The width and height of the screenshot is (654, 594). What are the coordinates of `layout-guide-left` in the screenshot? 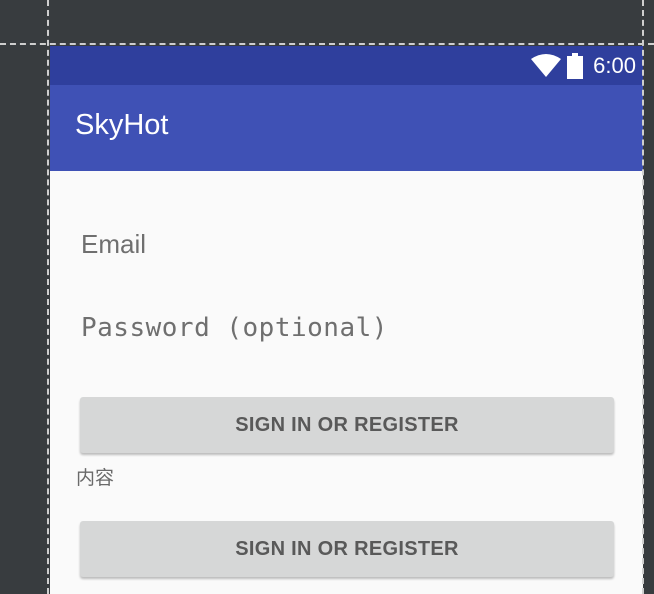 It's located at (48, 297).